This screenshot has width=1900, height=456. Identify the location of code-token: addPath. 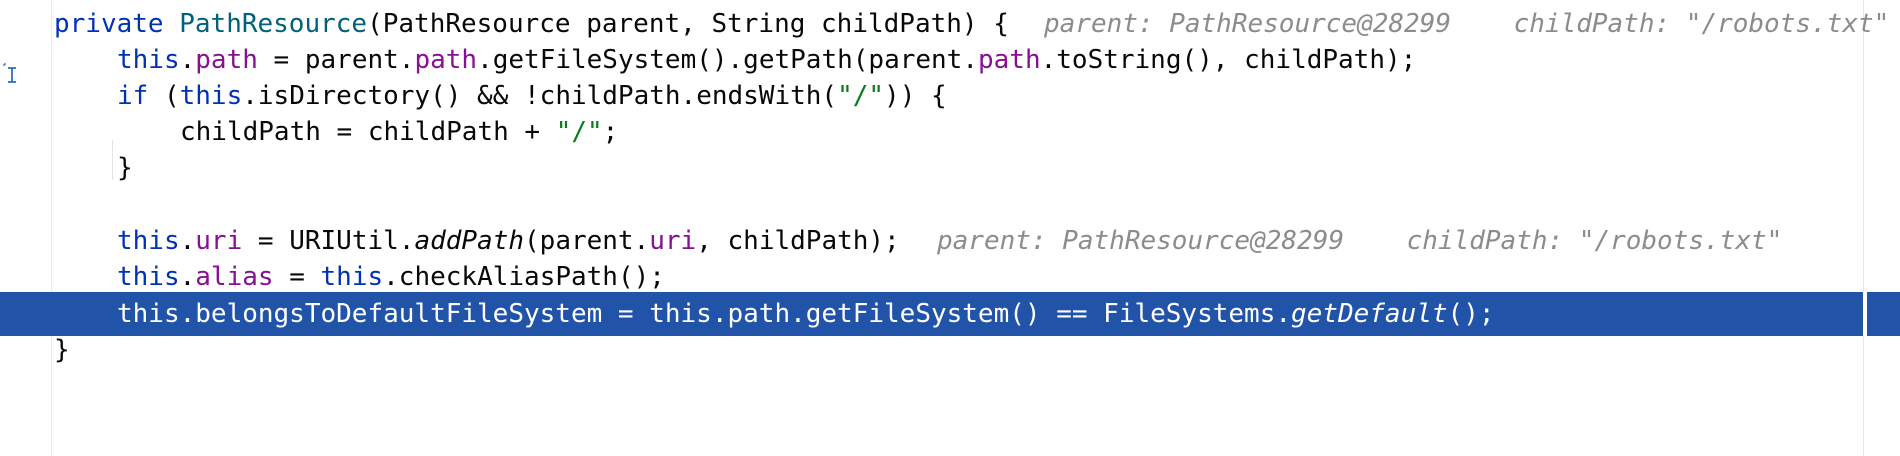
(469, 241).